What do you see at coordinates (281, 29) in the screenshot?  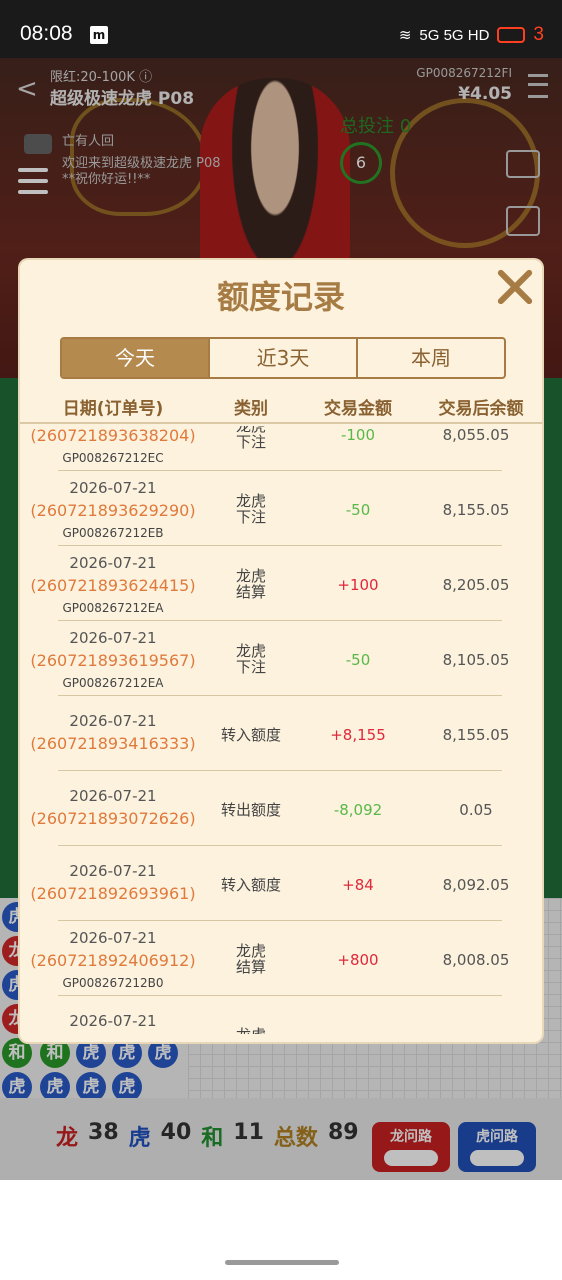 I see `status-bar: 08:08 m ≋ 5G 5G HD 3` at bounding box center [281, 29].